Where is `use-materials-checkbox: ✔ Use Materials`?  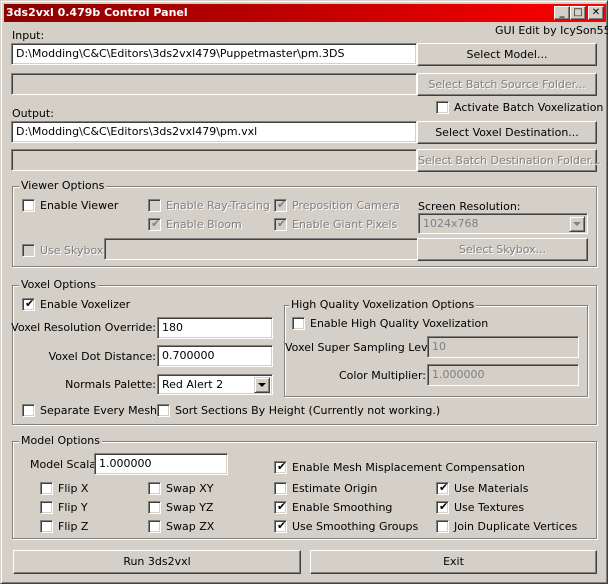
use-materials-checkbox: ✔ Use Materials is located at coordinates (482, 488).